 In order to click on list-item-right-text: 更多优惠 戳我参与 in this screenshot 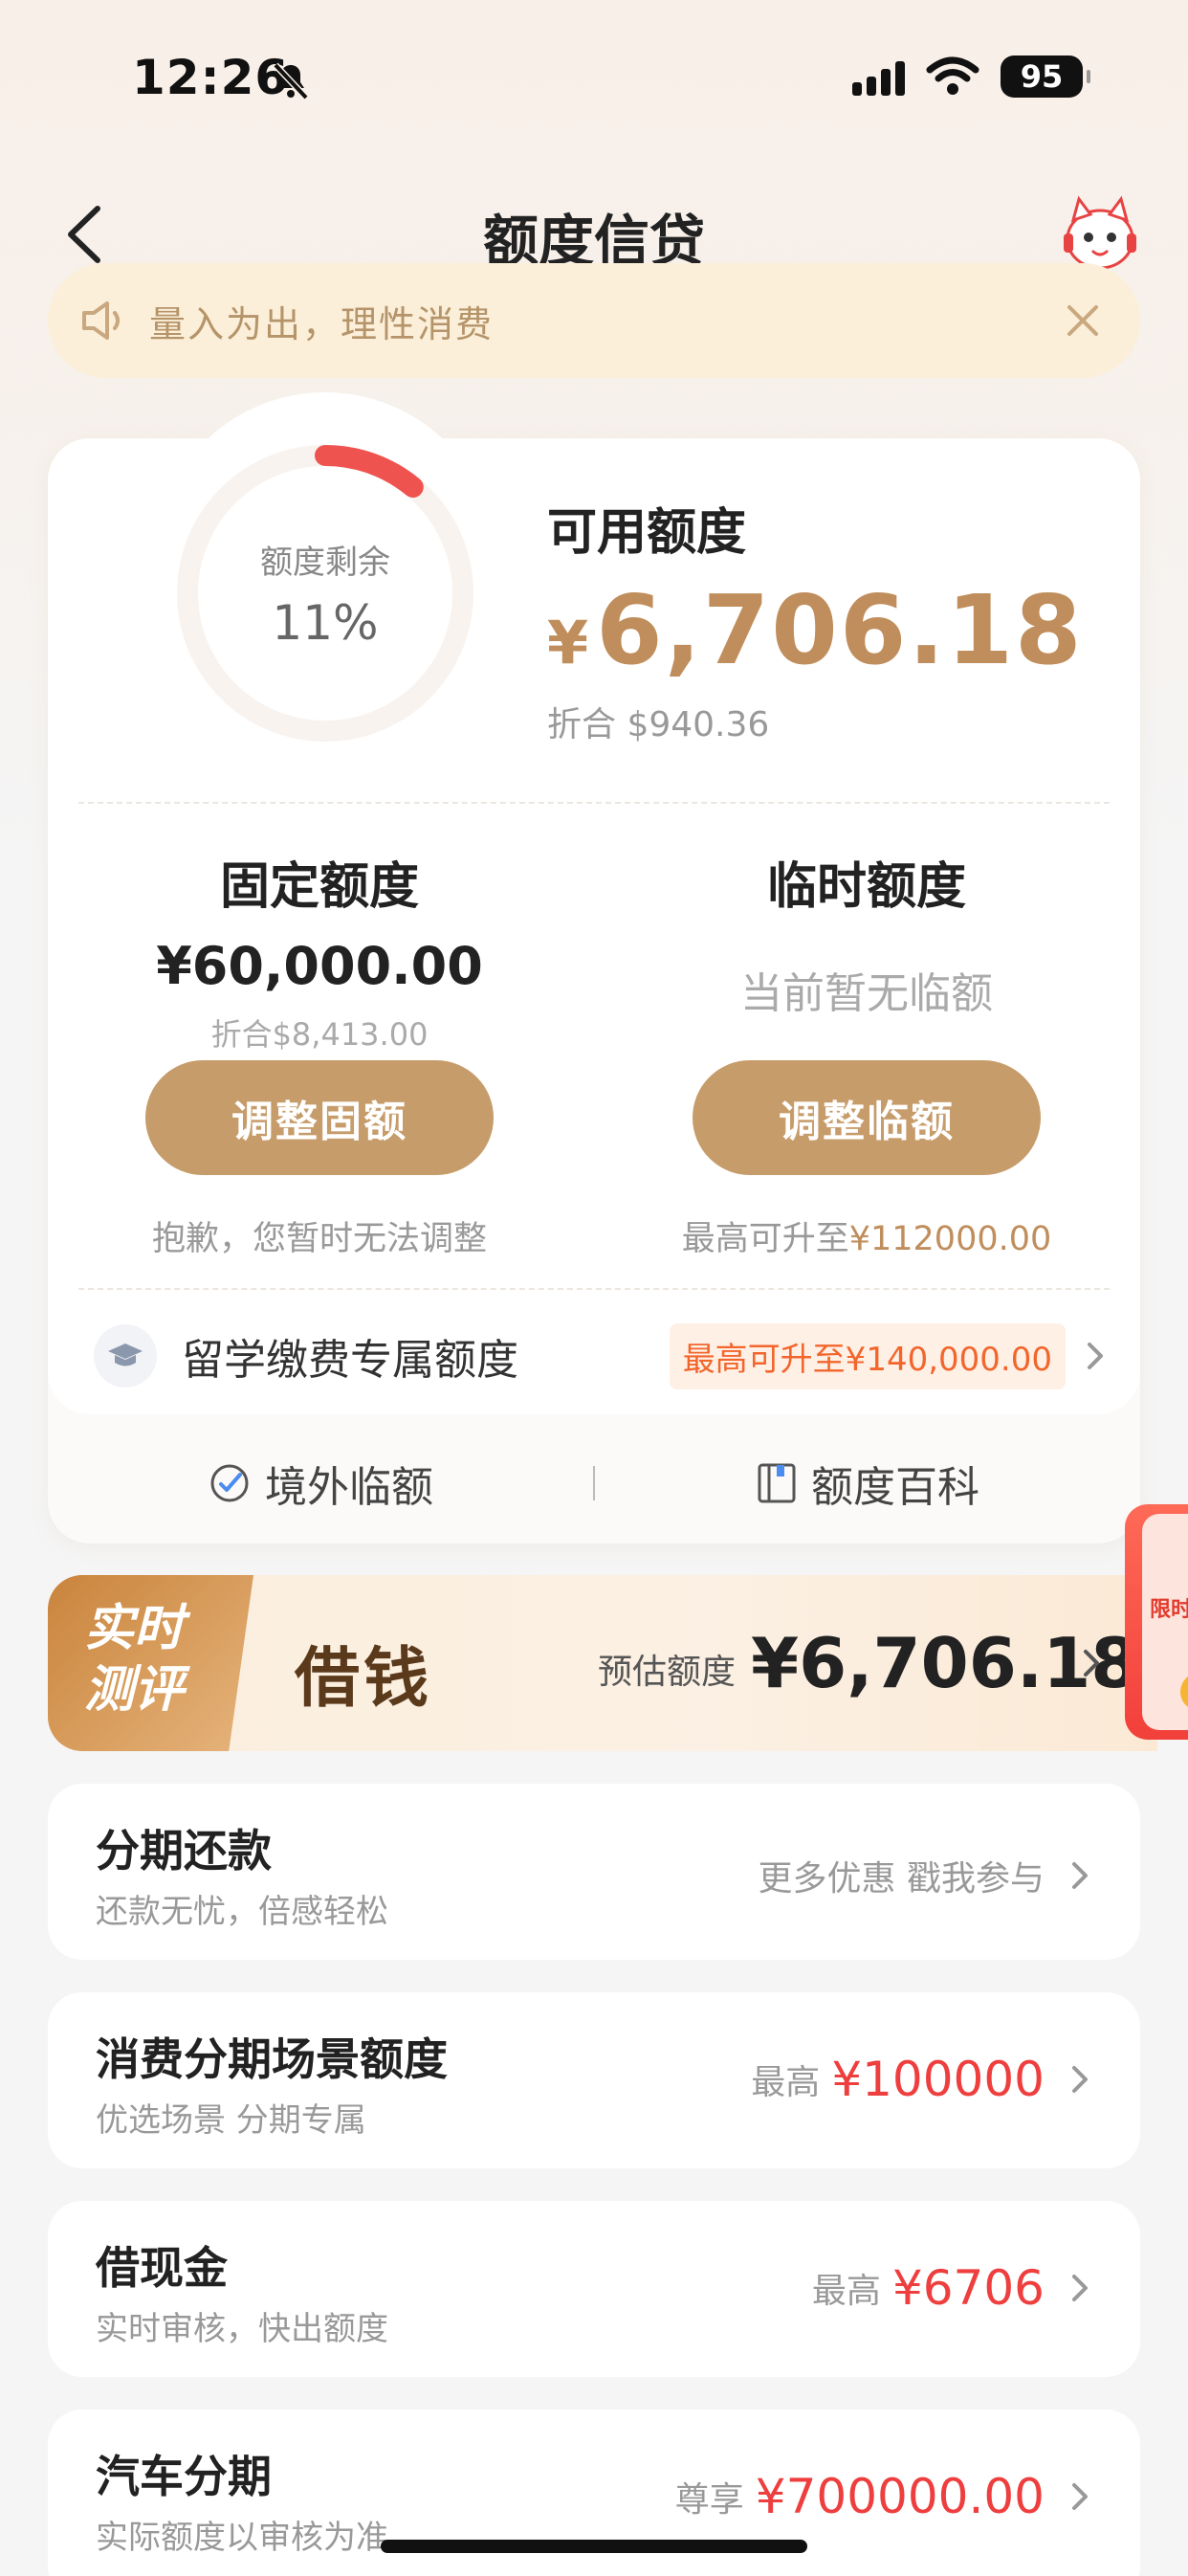, I will do `click(901, 1879)`.